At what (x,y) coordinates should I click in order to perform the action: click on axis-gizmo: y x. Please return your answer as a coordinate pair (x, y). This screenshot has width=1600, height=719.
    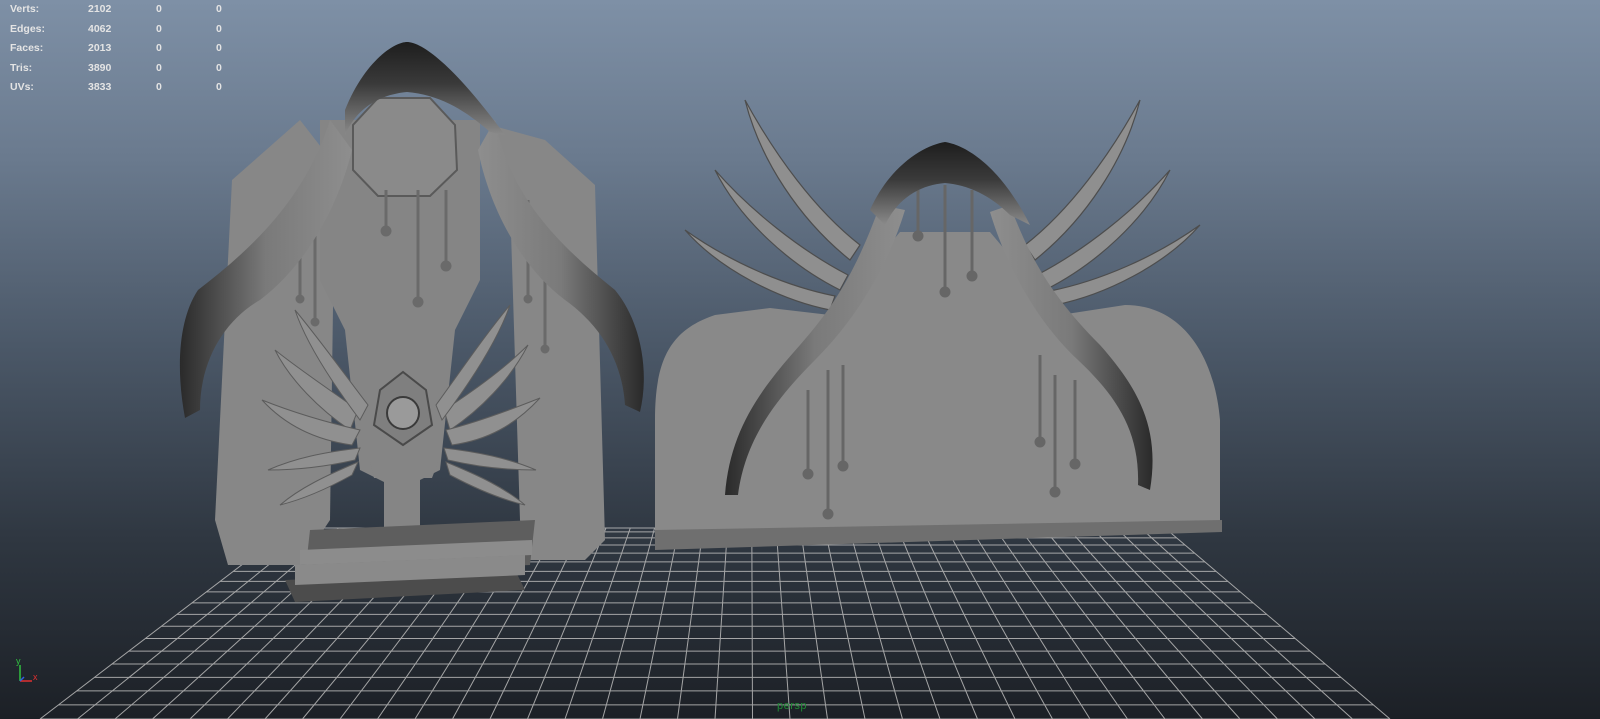
    Looking at the image, I should click on (27, 669).